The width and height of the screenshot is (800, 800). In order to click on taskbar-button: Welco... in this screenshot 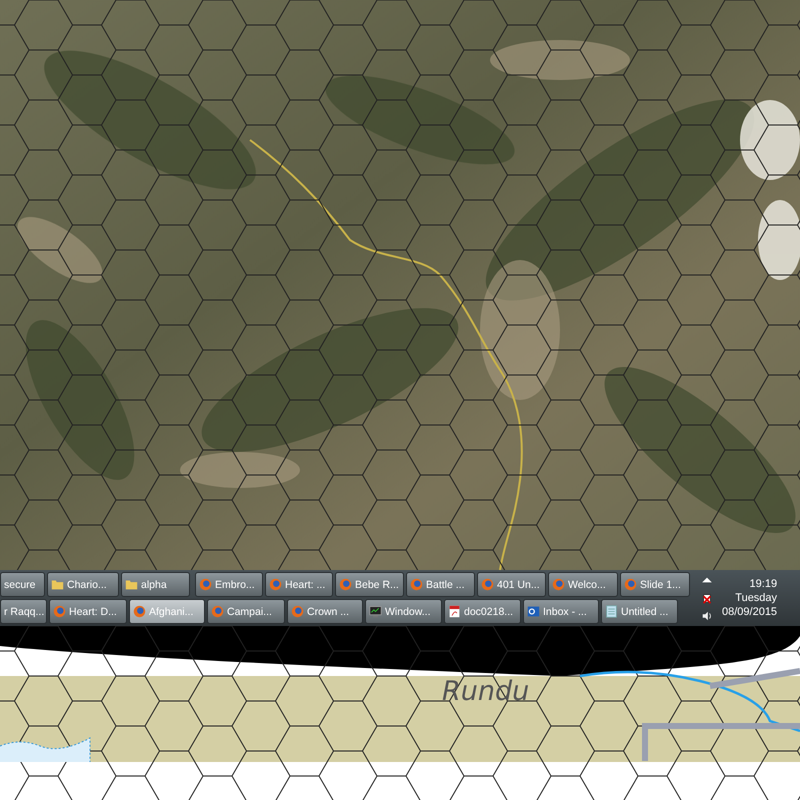, I will do `click(583, 584)`.